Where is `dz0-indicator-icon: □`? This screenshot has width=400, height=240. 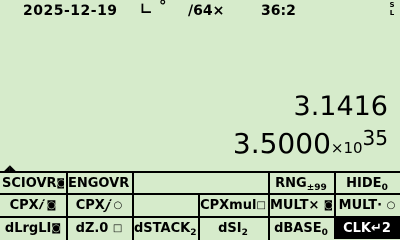
dz0-indicator-icon: □ is located at coordinates (117, 228).